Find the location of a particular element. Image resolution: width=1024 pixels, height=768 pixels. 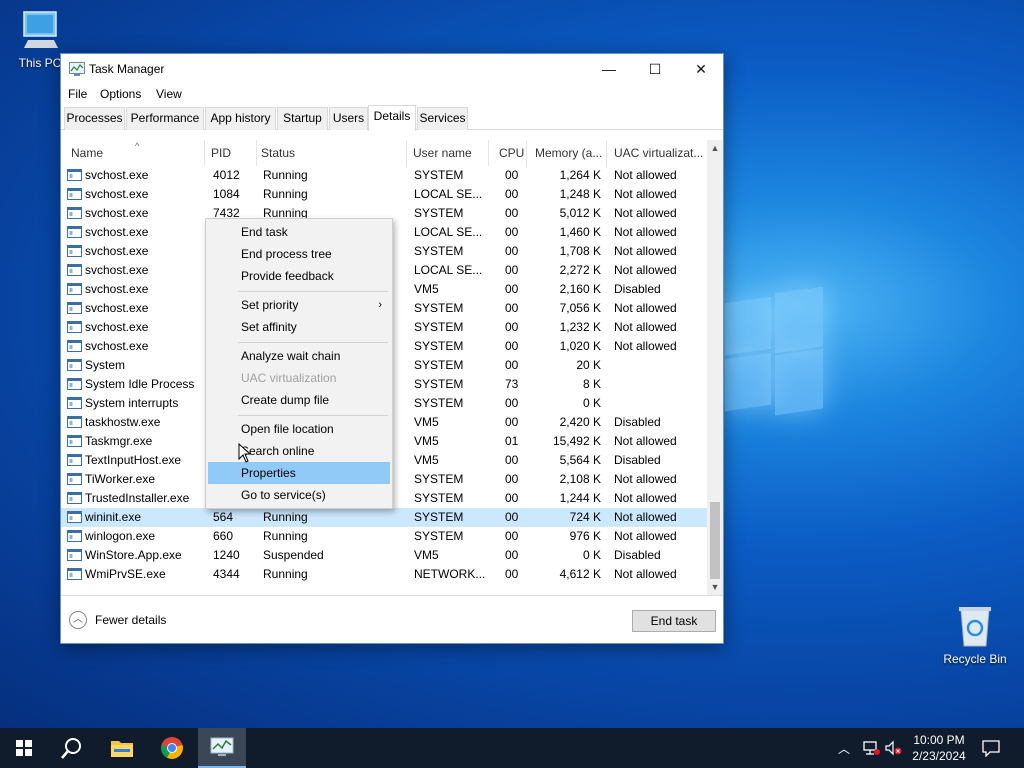

column-header-cpu: CPU is located at coordinates (511, 153).